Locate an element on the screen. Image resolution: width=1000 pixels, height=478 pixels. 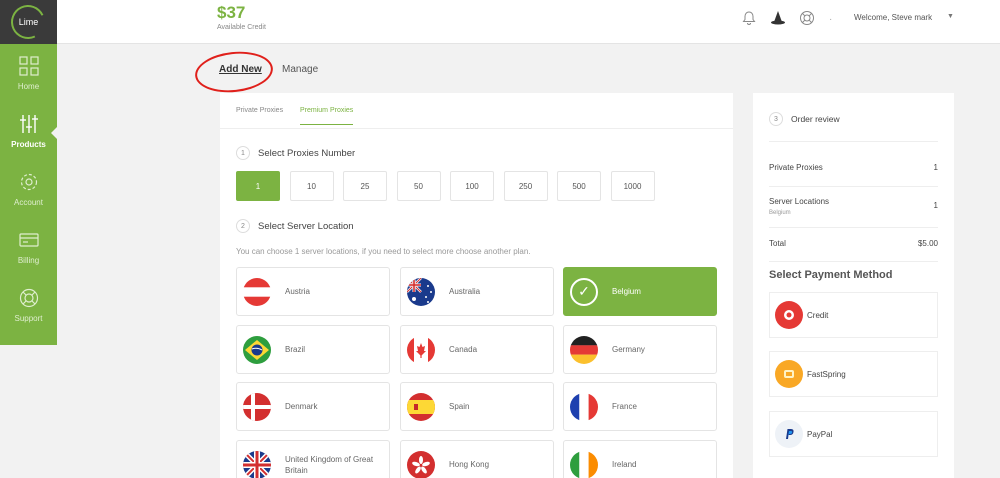
sidebar-item-billing: Billing is located at coordinates (28, 247).